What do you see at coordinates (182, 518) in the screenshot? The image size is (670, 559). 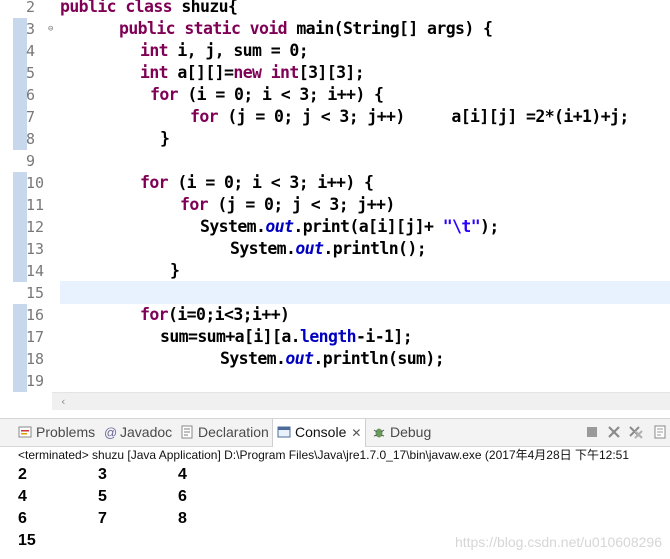 I see `output-value: 8` at bounding box center [182, 518].